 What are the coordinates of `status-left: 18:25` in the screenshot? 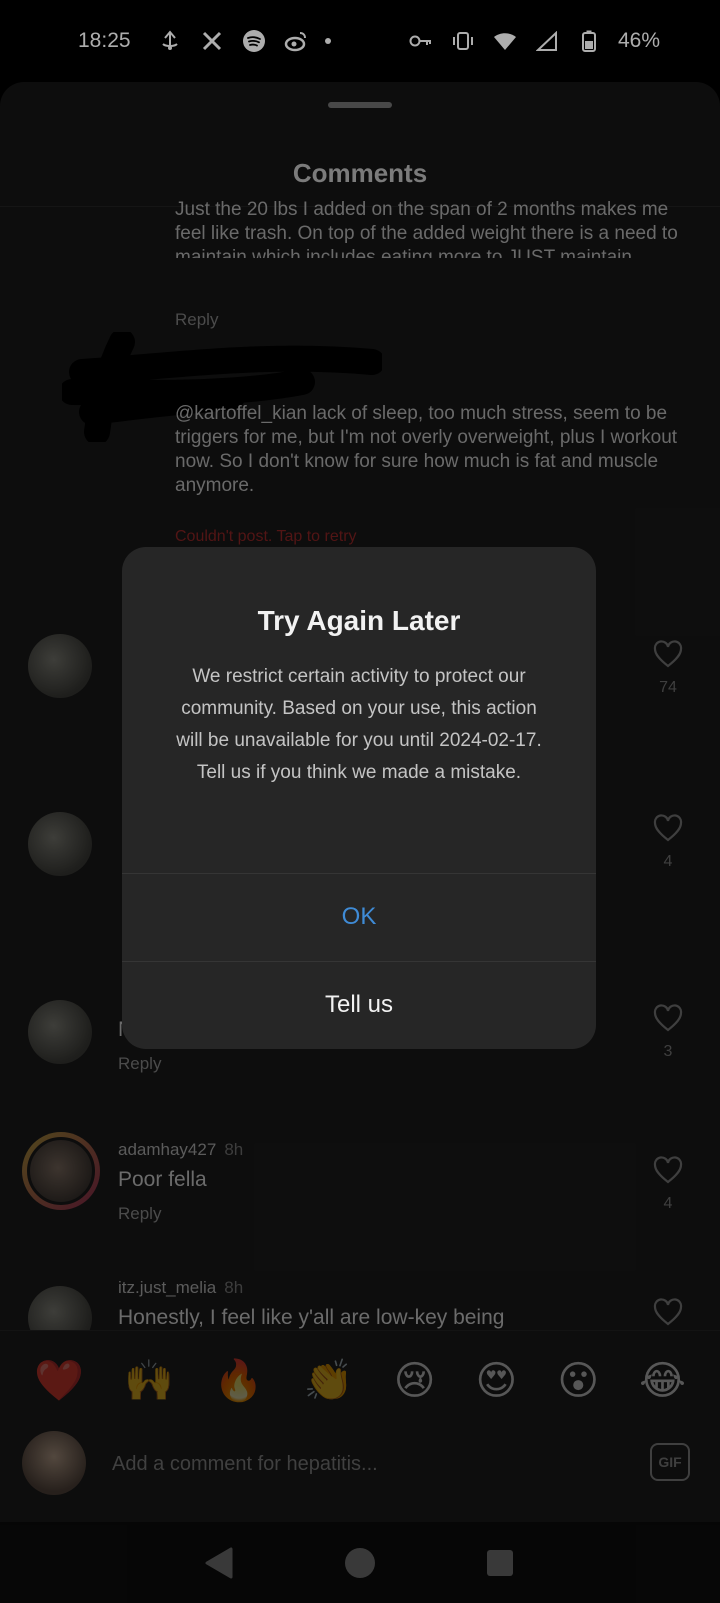 It's located at (204, 41).